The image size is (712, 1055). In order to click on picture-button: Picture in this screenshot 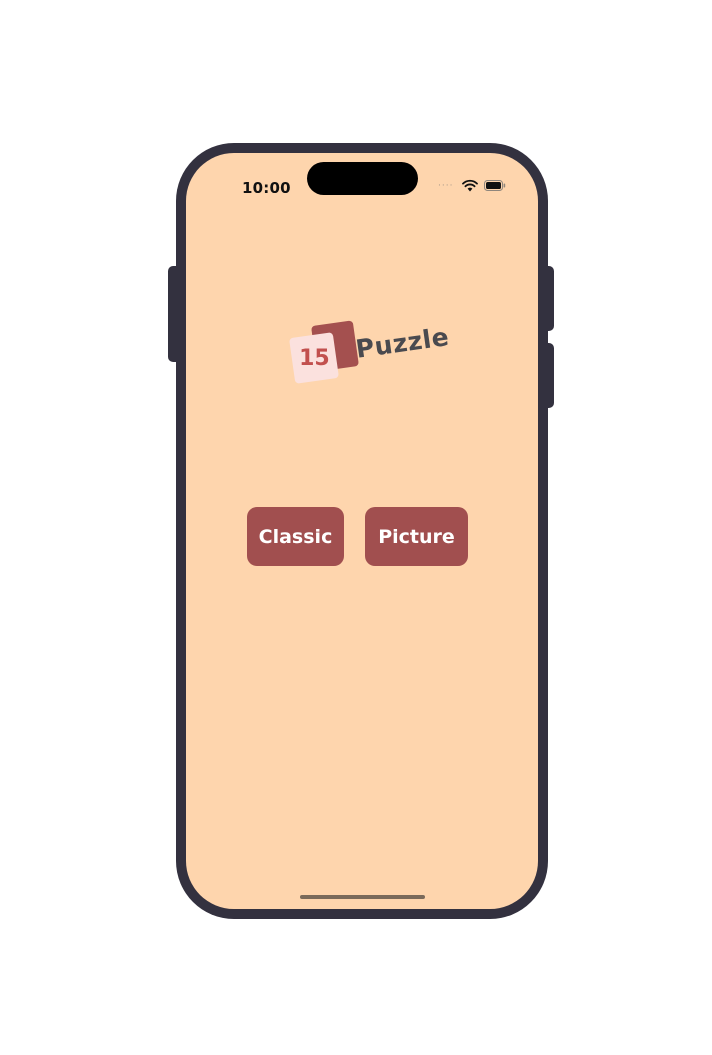, I will do `click(416, 536)`.